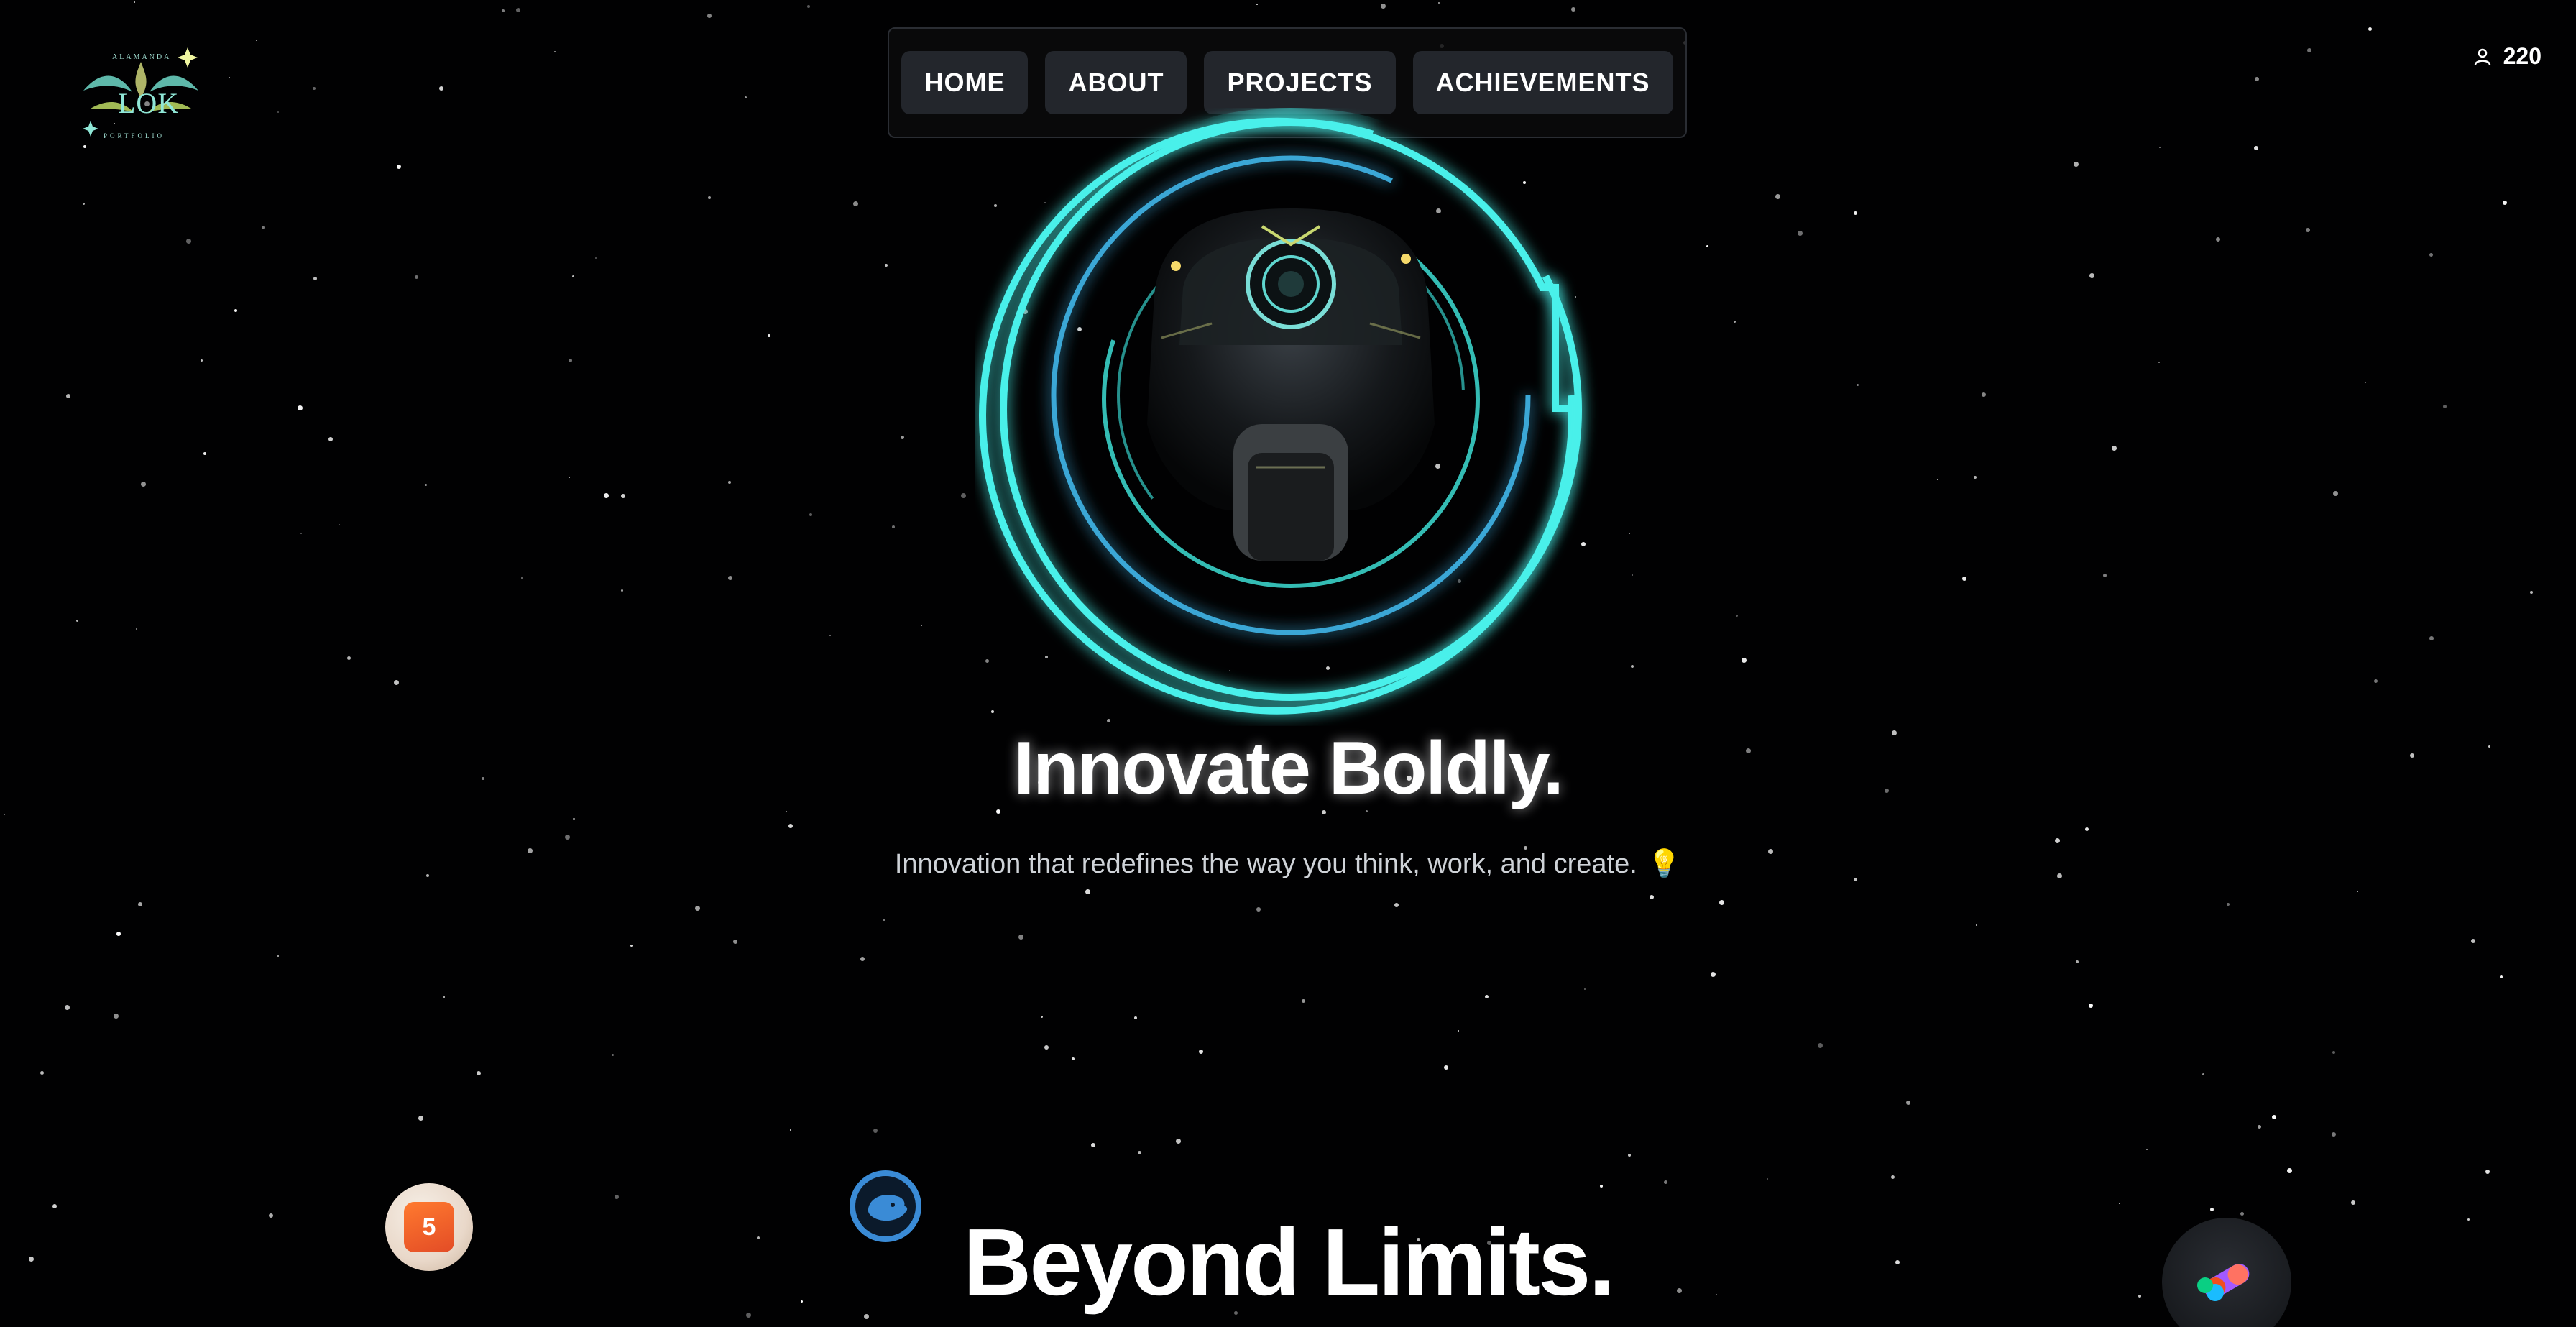 This screenshot has width=2576, height=1327. What do you see at coordinates (1300, 82) in the screenshot?
I see `nav-projects-button: PROJECTS` at bounding box center [1300, 82].